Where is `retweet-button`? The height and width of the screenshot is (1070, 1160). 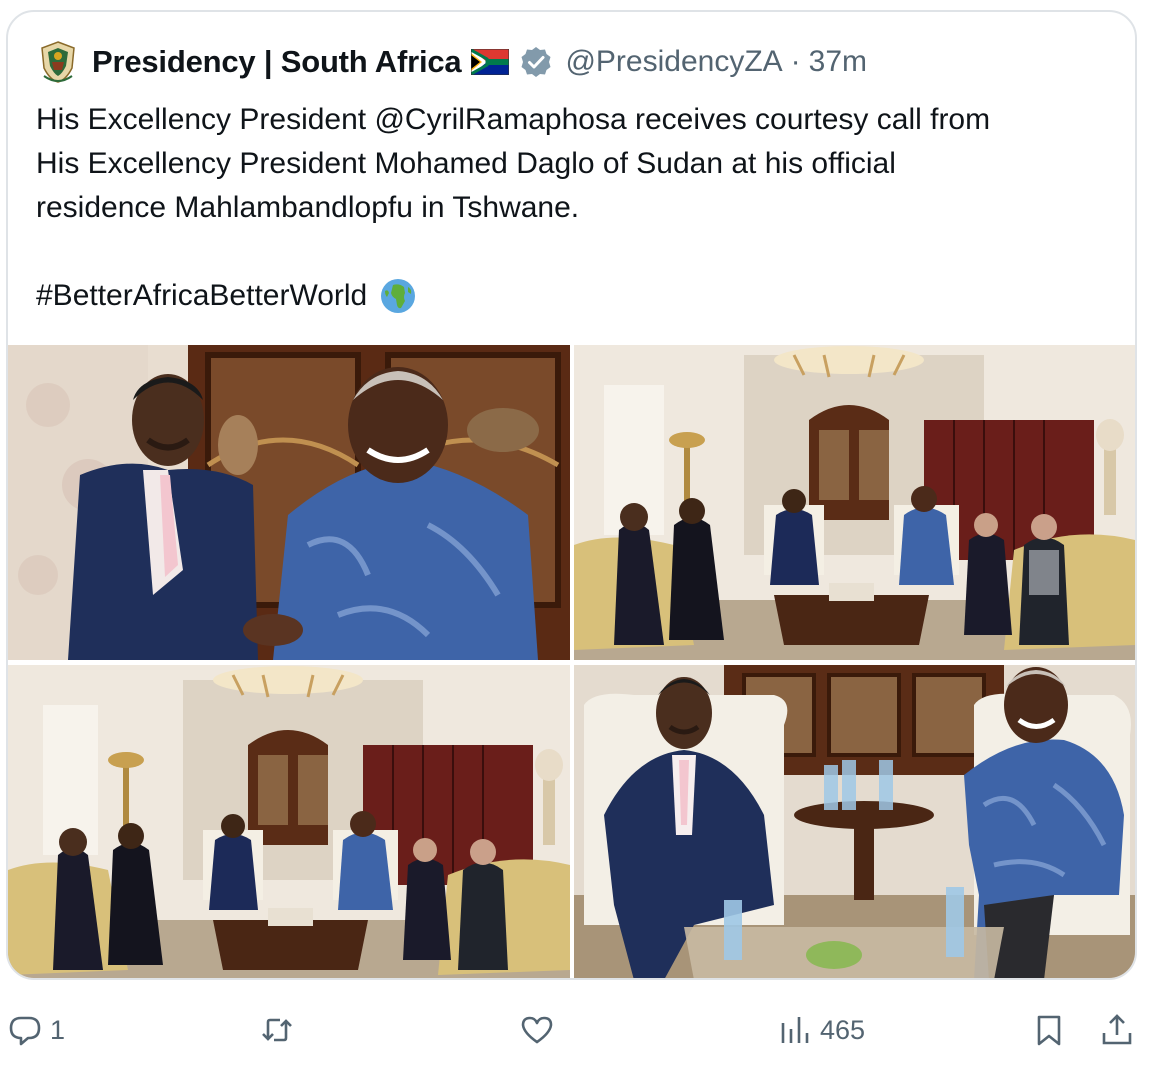
retweet-button is located at coordinates (281, 1030).